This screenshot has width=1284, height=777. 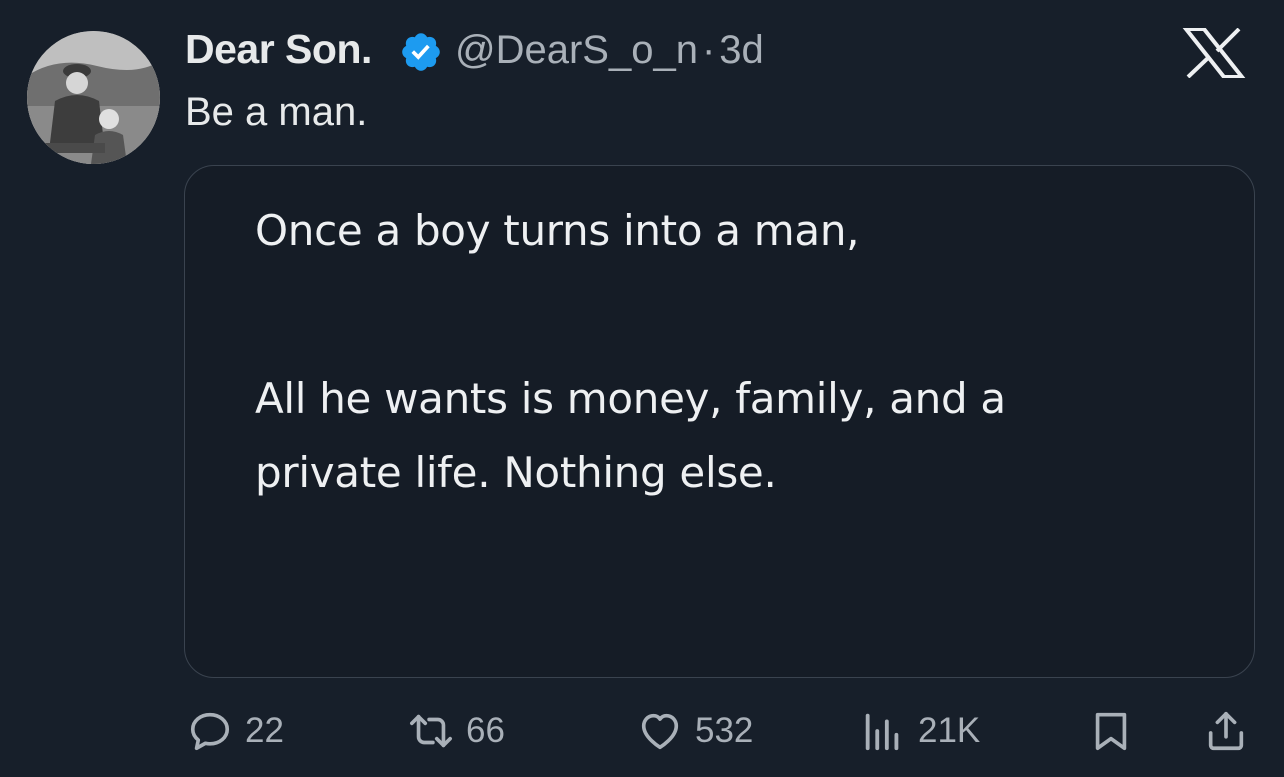 What do you see at coordinates (576, 50) in the screenshot?
I see `author-handle: @DearS_o_n` at bounding box center [576, 50].